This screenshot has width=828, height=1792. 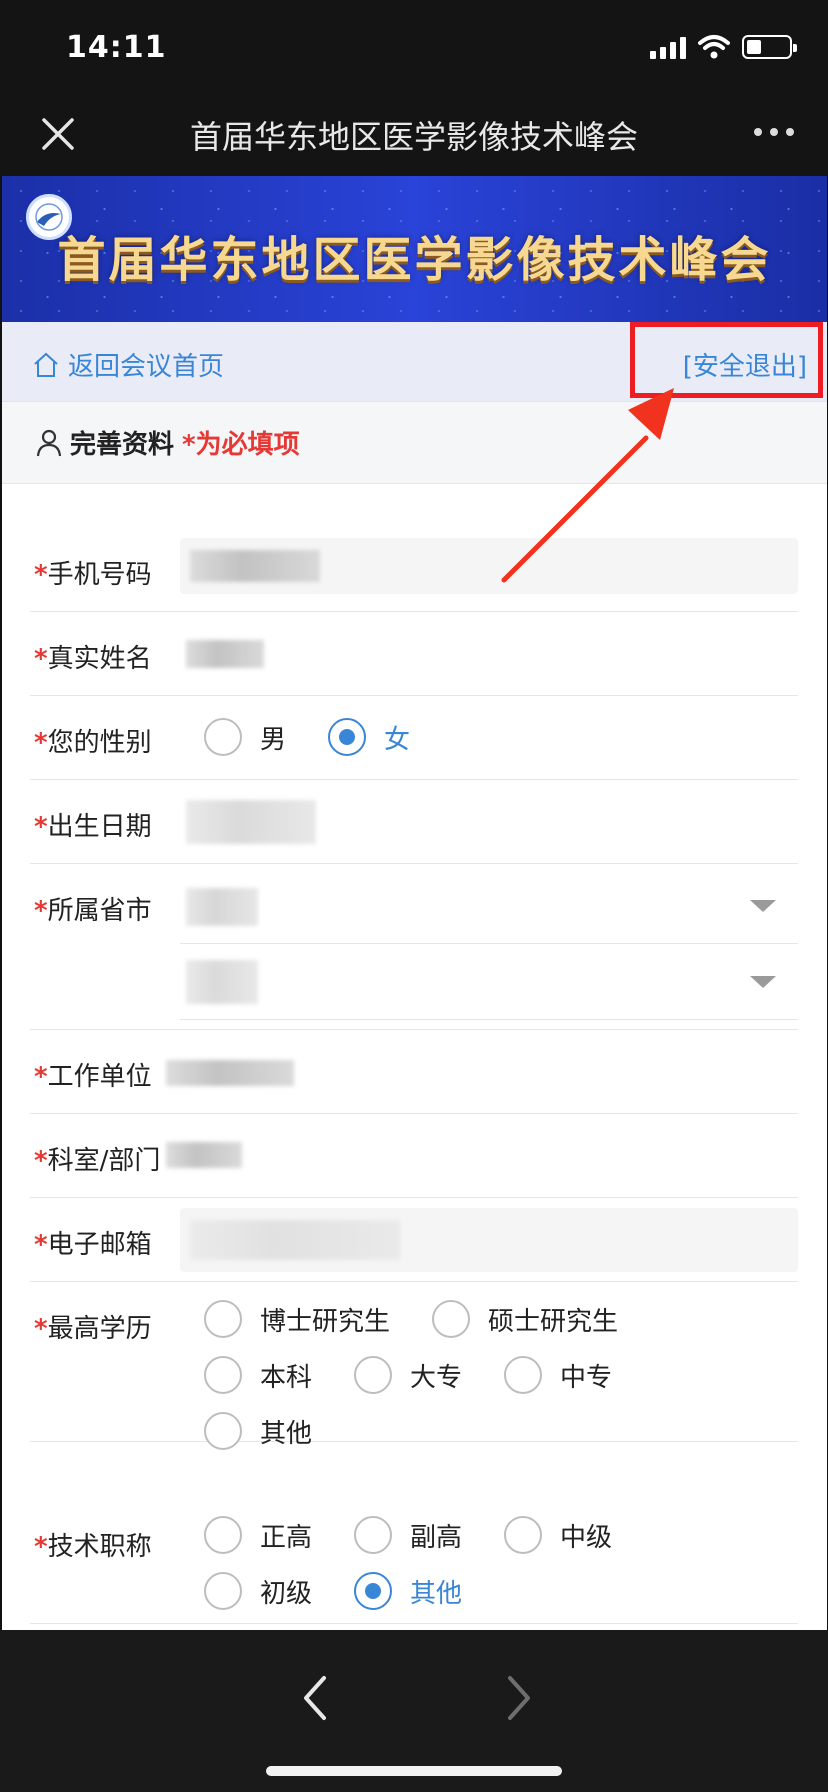 I want to click on conference-banner: 首届华东地区医学影像技术峰会, so click(x=414, y=249).